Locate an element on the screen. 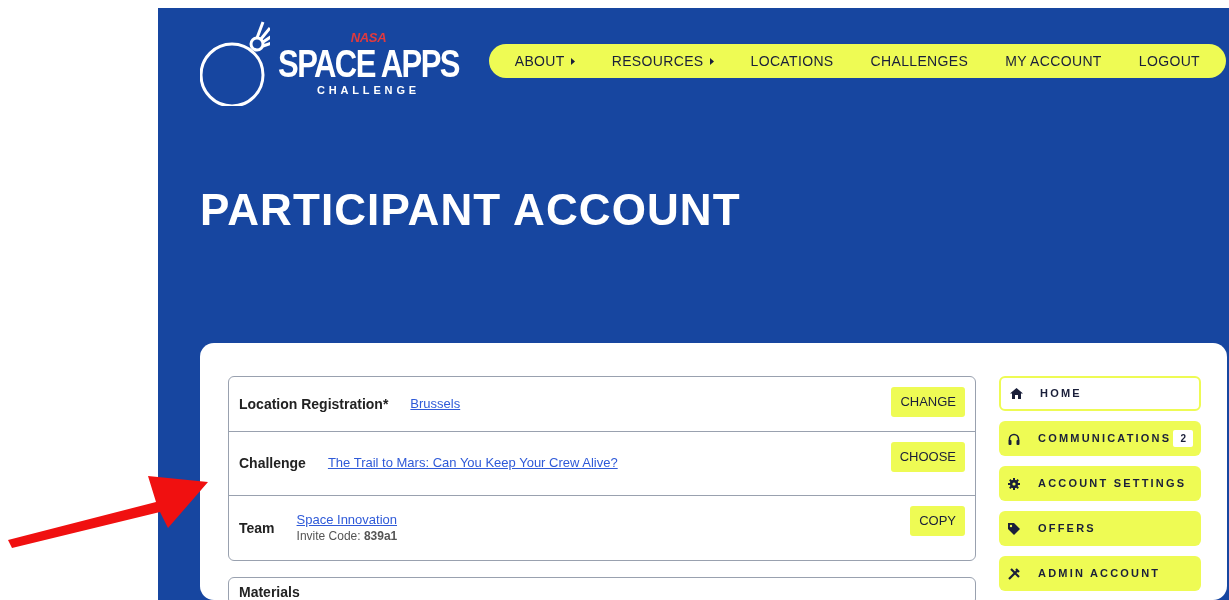 This screenshot has height=600, width=1229. sidebar-item: COMMUNICATIONS 2 is located at coordinates (1100, 438).